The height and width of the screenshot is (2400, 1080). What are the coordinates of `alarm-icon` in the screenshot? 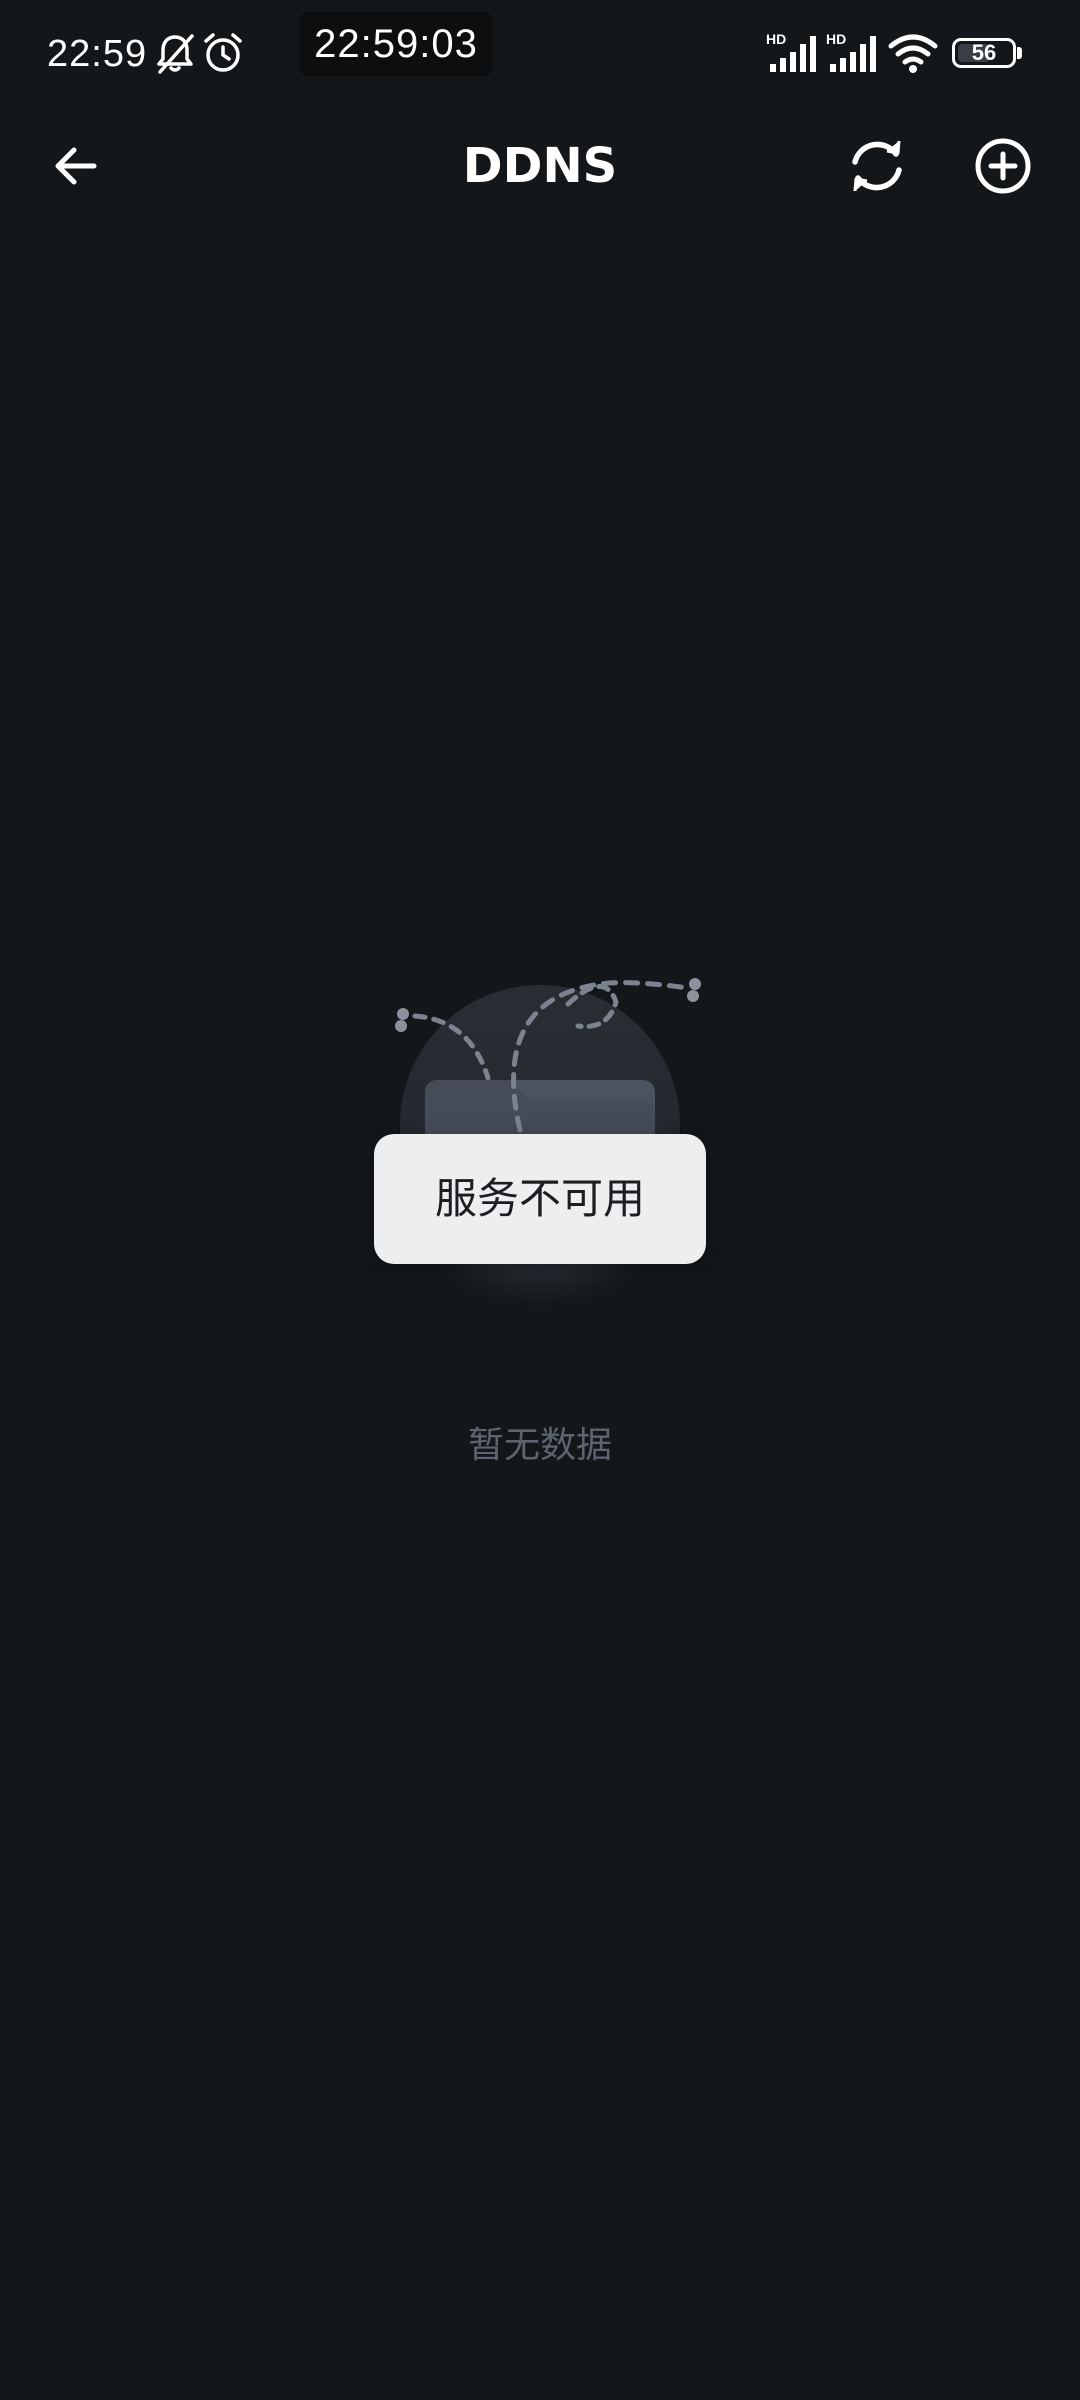 It's located at (223, 53).